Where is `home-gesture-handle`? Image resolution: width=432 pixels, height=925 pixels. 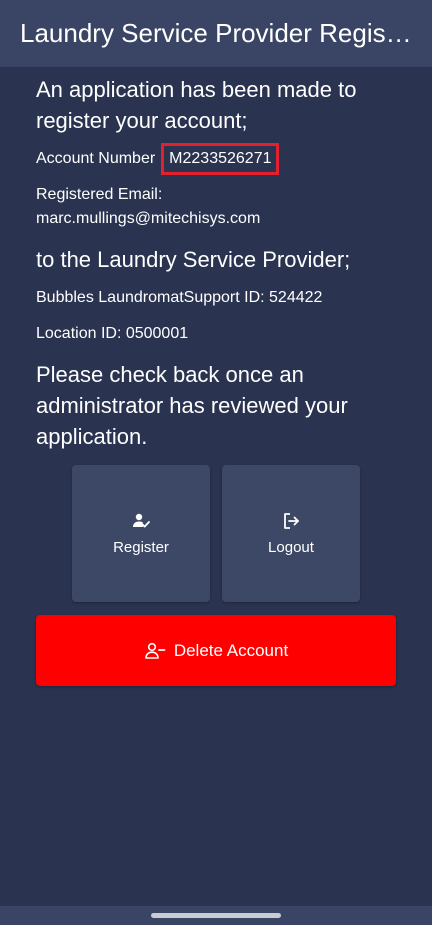
home-gesture-handle is located at coordinates (216, 915).